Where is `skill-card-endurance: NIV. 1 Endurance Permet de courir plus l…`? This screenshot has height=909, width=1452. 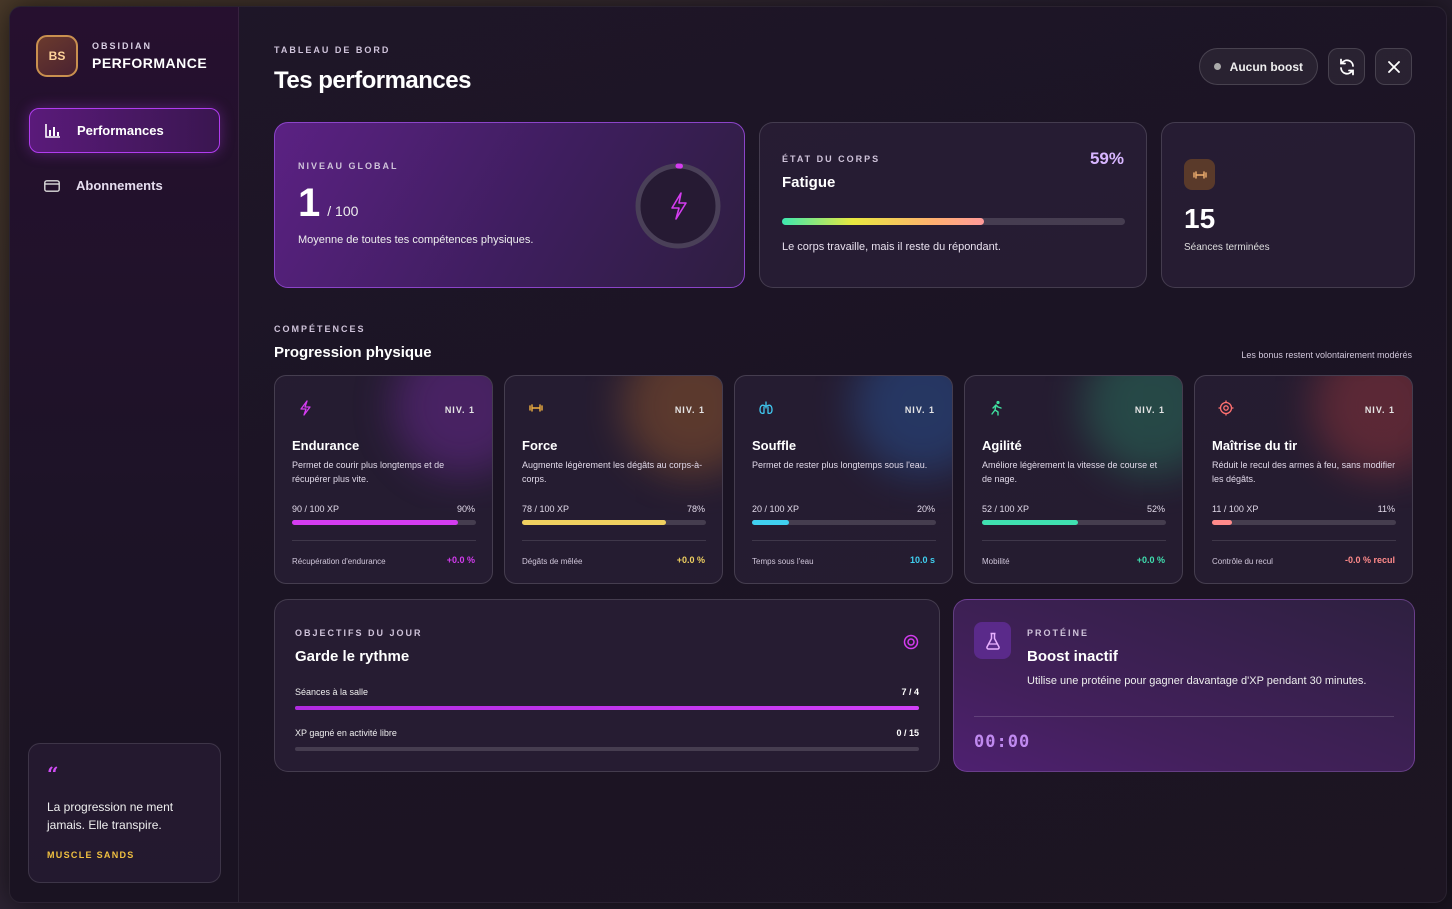 skill-card-endurance: NIV. 1 Endurance Permet de courir plus l… is located at coordinates (383, 479).